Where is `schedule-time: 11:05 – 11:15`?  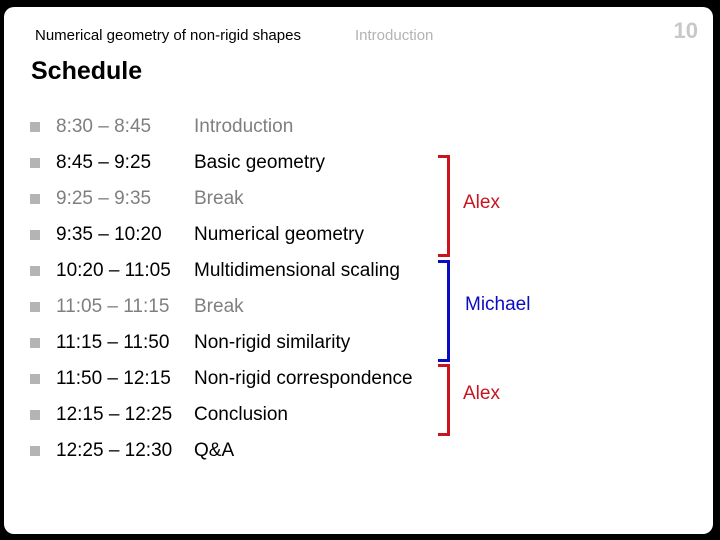
schedule-time: 11:05 – 11:15 is located at coordinates (113, 306).